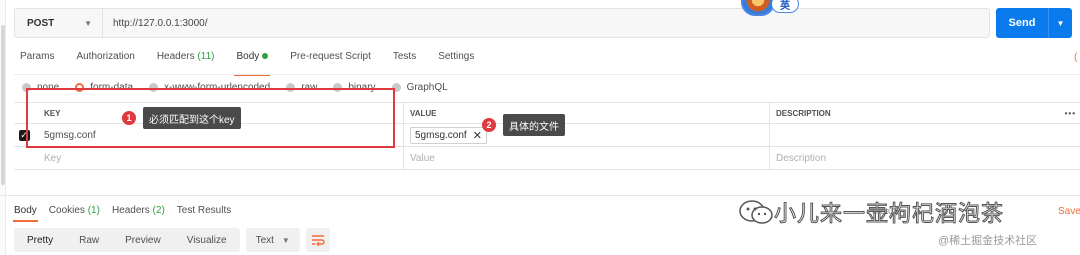  I want to click on watermark-text: 小儿来一壶枸杞酒泡茶, so click(889, 215).